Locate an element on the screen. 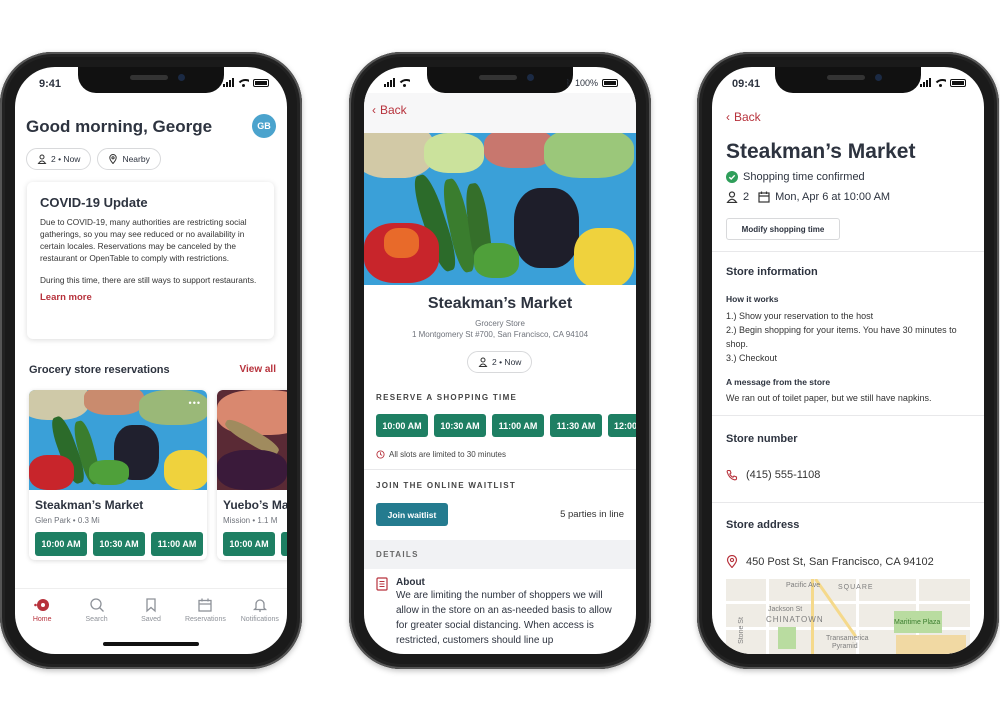  phone-icon is located at coordinates (732, 475).